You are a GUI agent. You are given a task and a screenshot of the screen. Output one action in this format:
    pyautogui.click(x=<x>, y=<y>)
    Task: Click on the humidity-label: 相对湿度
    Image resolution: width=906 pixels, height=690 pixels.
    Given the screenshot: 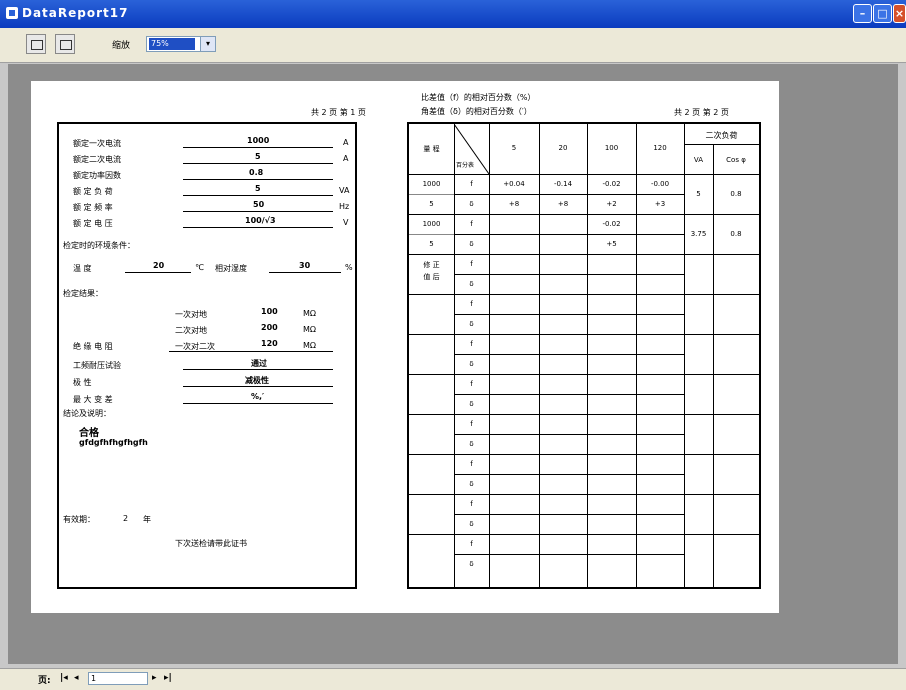 What is the action you would take?
    pyautogui.click(x=231, y=268)
    